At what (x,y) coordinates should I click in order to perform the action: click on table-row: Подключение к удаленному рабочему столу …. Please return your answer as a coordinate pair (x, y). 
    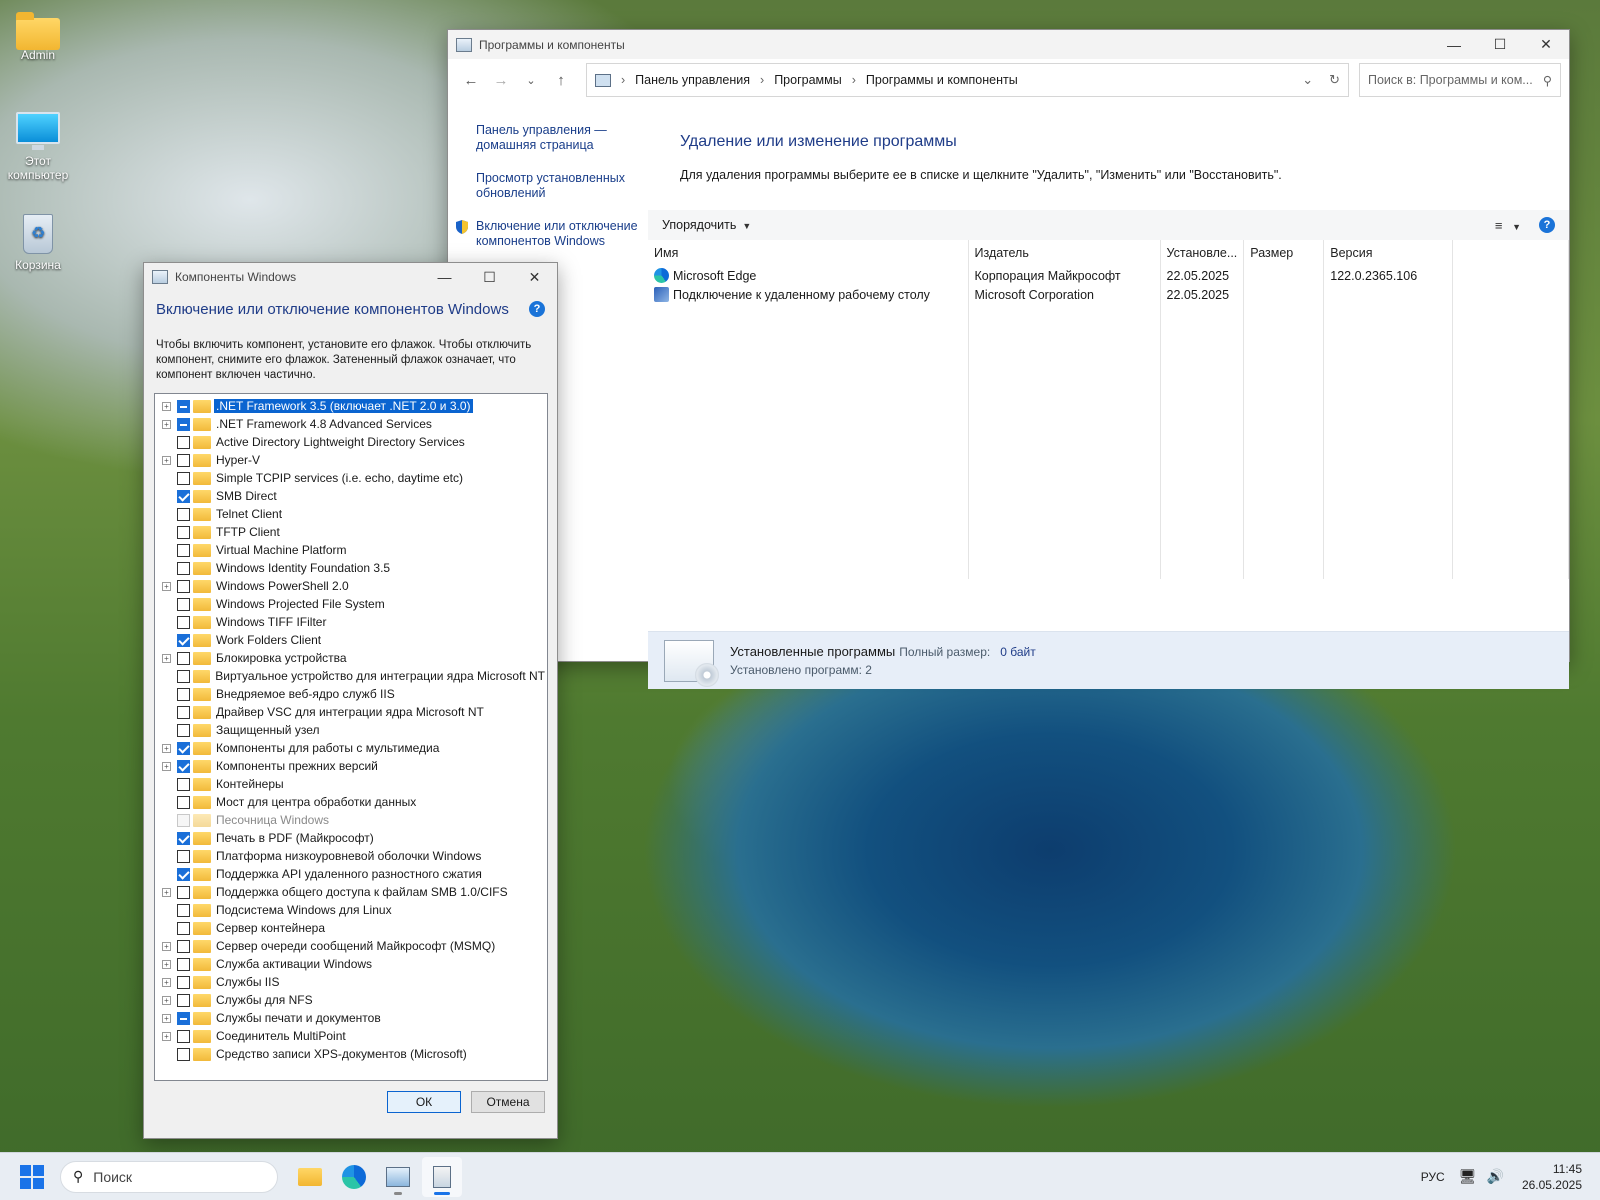
    Looking at the image, I should click on (1108, 294).